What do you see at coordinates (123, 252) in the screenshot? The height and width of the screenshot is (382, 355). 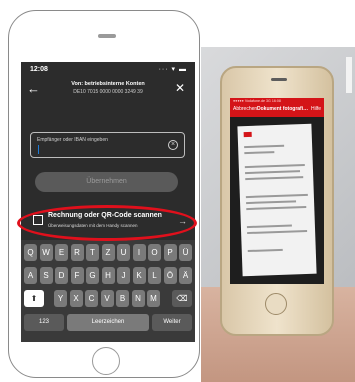 I see `key: U` at bounding box center [123, 252].